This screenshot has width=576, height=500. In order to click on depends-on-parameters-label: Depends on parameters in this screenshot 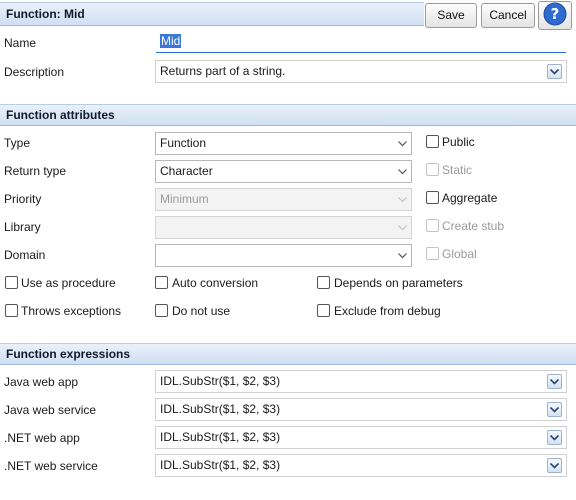, I will do `click(398, 283)`.